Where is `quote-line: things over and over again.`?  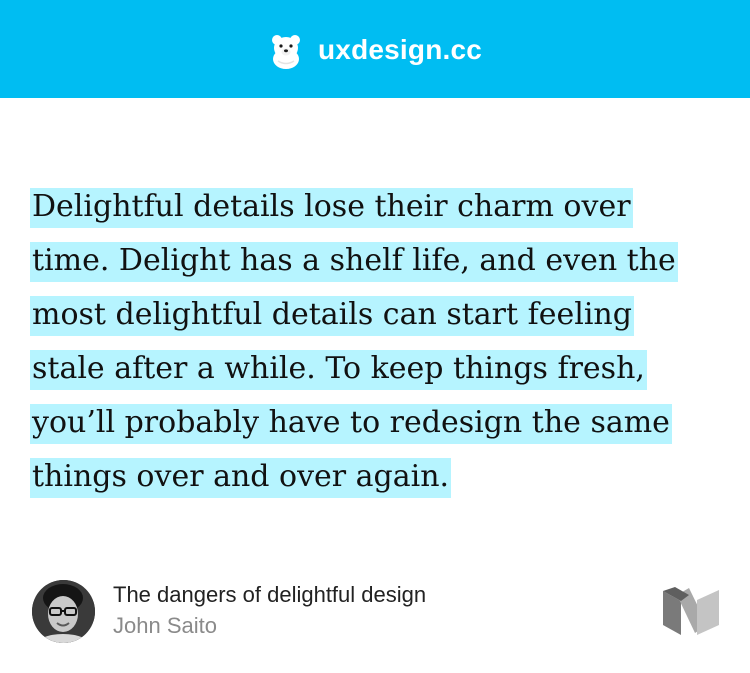 quote-line: things over and over again. is located at coordinates (376, 477).